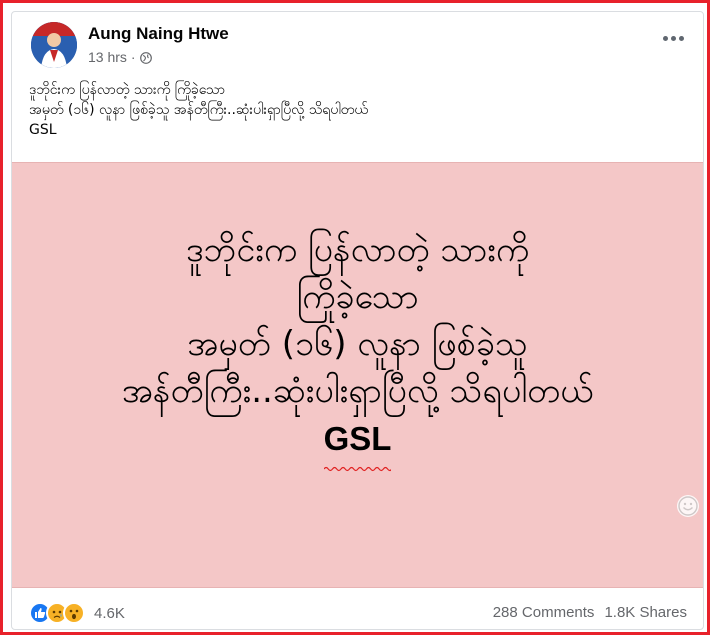  What do you see at coordinates (357, 612) in the screenshot?
I see `post-footer: 4.6K 288 Comments 1.8K Shares` at bounding box center [357, 612].